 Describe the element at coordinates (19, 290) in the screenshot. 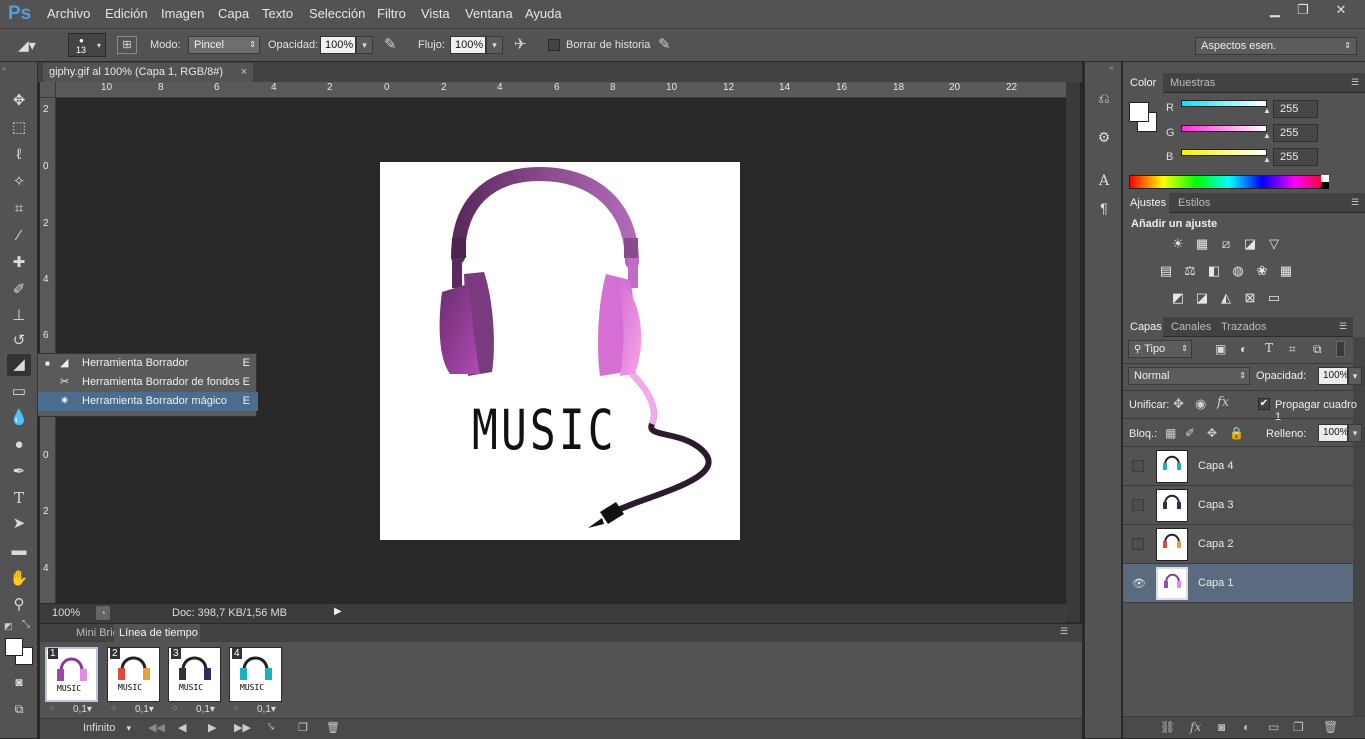

I see `brush-tool-icon: ✐` at that location.